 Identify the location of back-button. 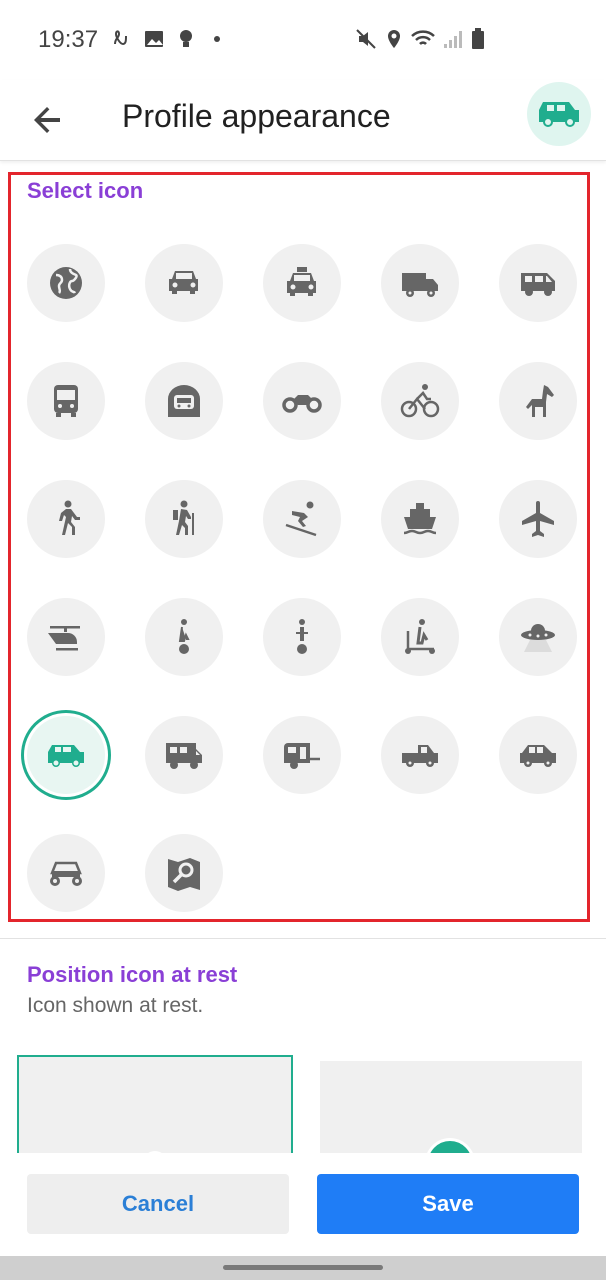
(48, 120).